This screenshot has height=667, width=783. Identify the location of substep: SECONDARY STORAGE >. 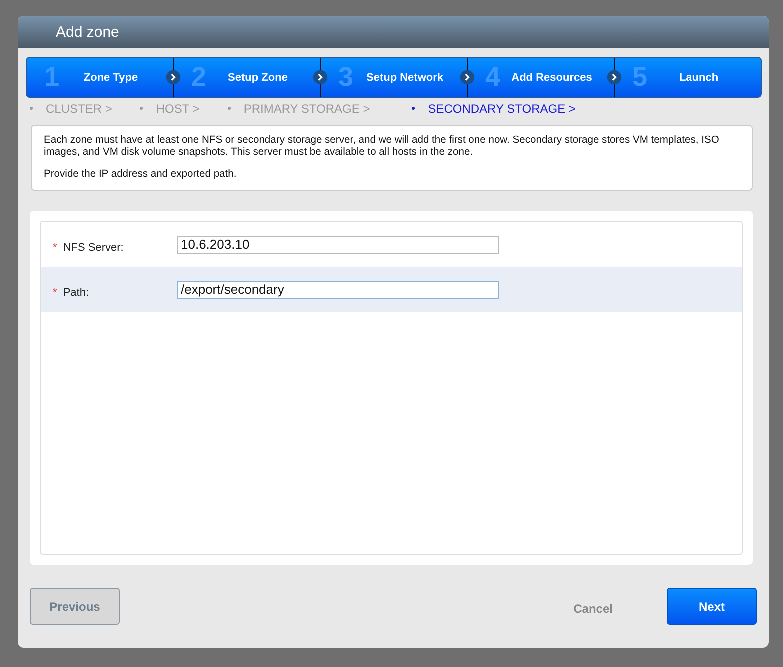
(502, 109).